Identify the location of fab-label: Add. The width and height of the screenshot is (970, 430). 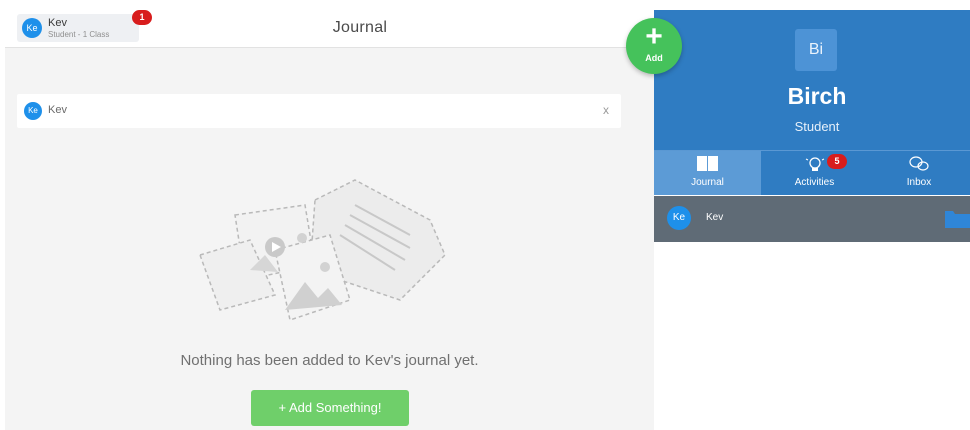
(654, 58).